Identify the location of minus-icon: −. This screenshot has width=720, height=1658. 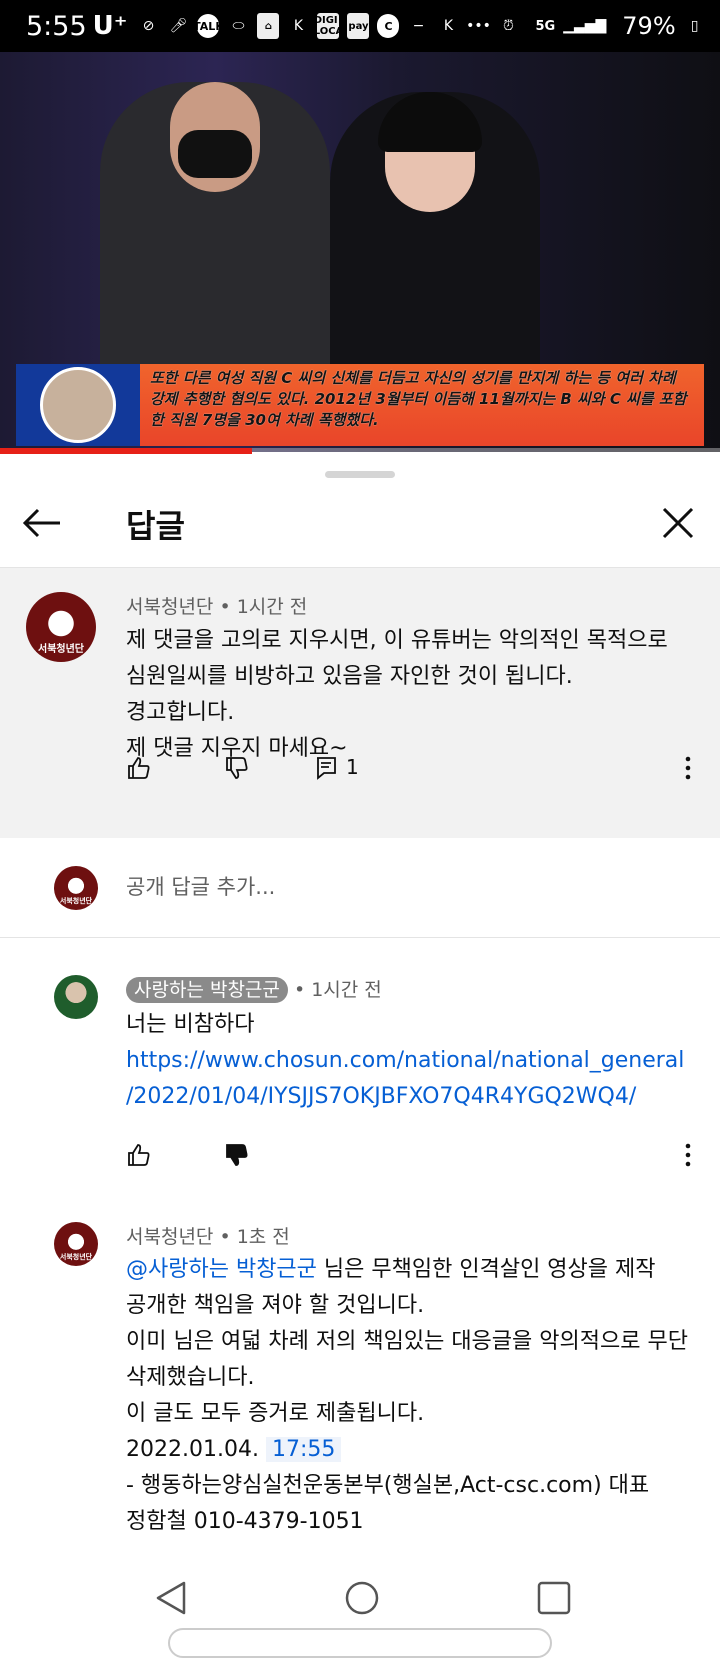
(418, 26).